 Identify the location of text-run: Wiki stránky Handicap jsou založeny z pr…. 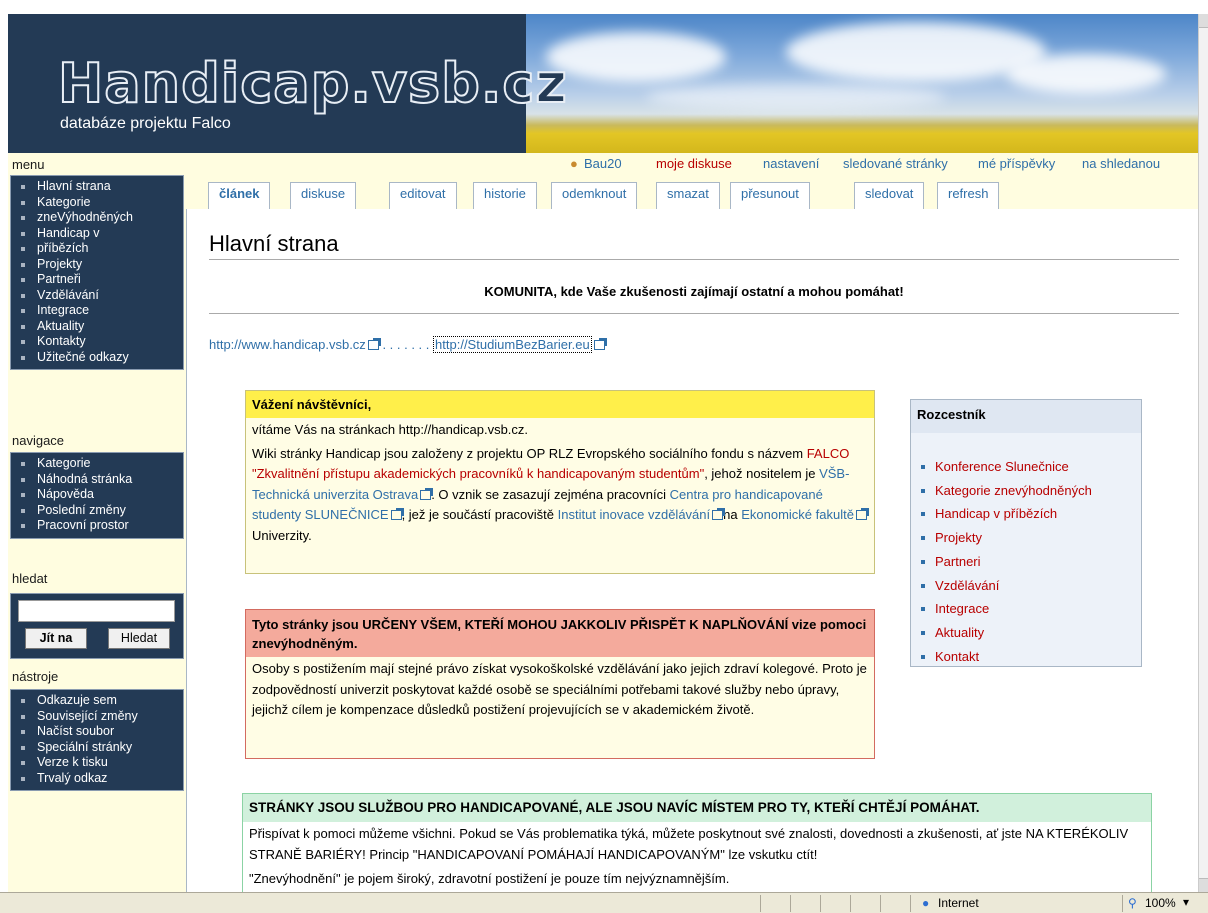
(529, 453).